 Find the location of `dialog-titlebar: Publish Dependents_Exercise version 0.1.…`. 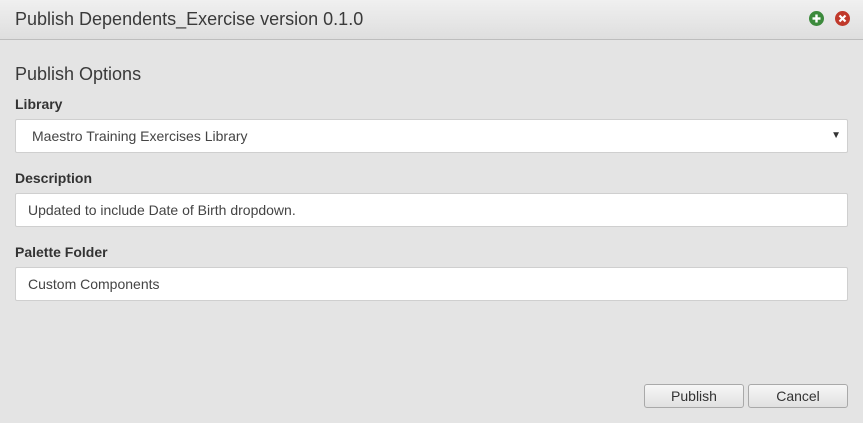

dialog-titlebar: Publish Dependents_Exercise version 0.1.… is located at coordinates (431, 20).